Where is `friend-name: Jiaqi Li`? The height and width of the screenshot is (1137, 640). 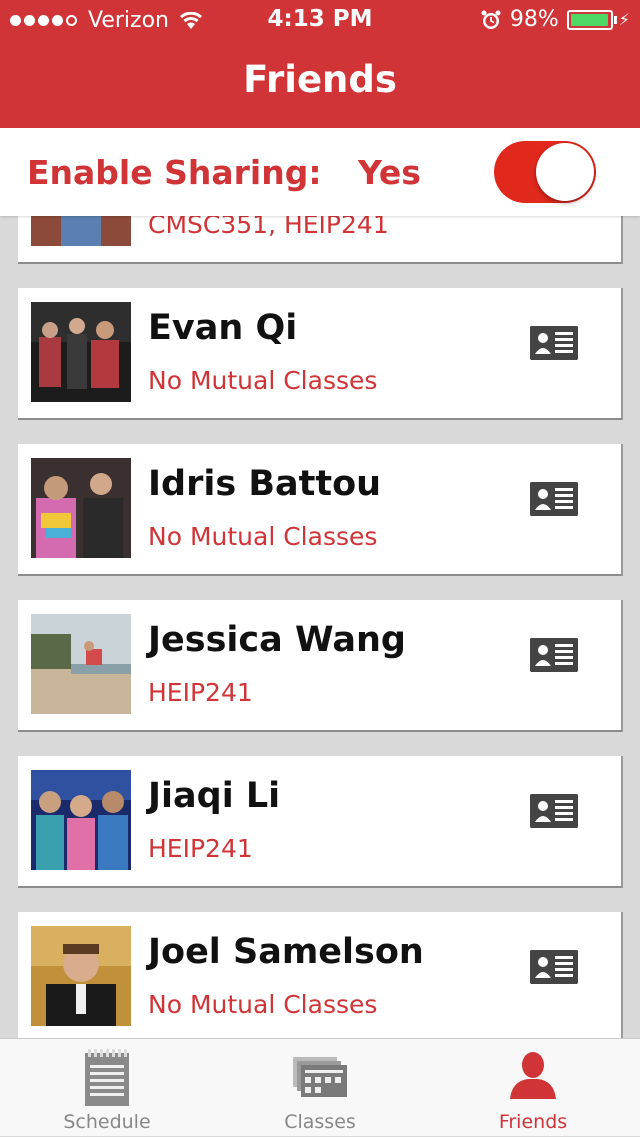
friend-name: Jiaqi Li is located at coordinates (214, 796).